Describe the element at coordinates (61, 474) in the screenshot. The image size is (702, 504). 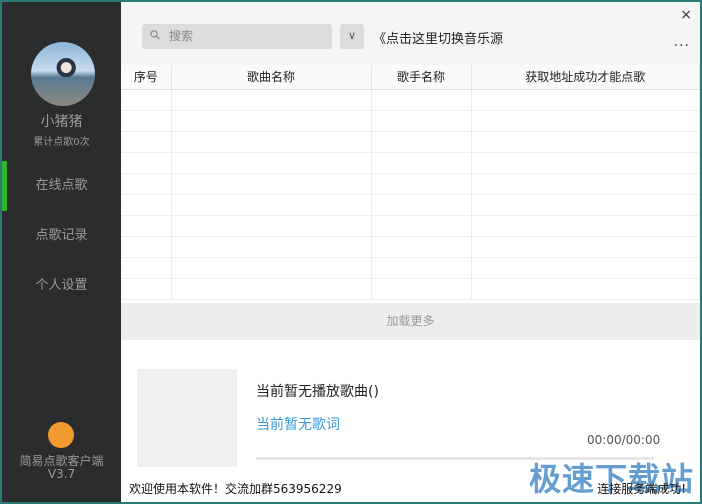
I see `app-version: V3.7` at that location.